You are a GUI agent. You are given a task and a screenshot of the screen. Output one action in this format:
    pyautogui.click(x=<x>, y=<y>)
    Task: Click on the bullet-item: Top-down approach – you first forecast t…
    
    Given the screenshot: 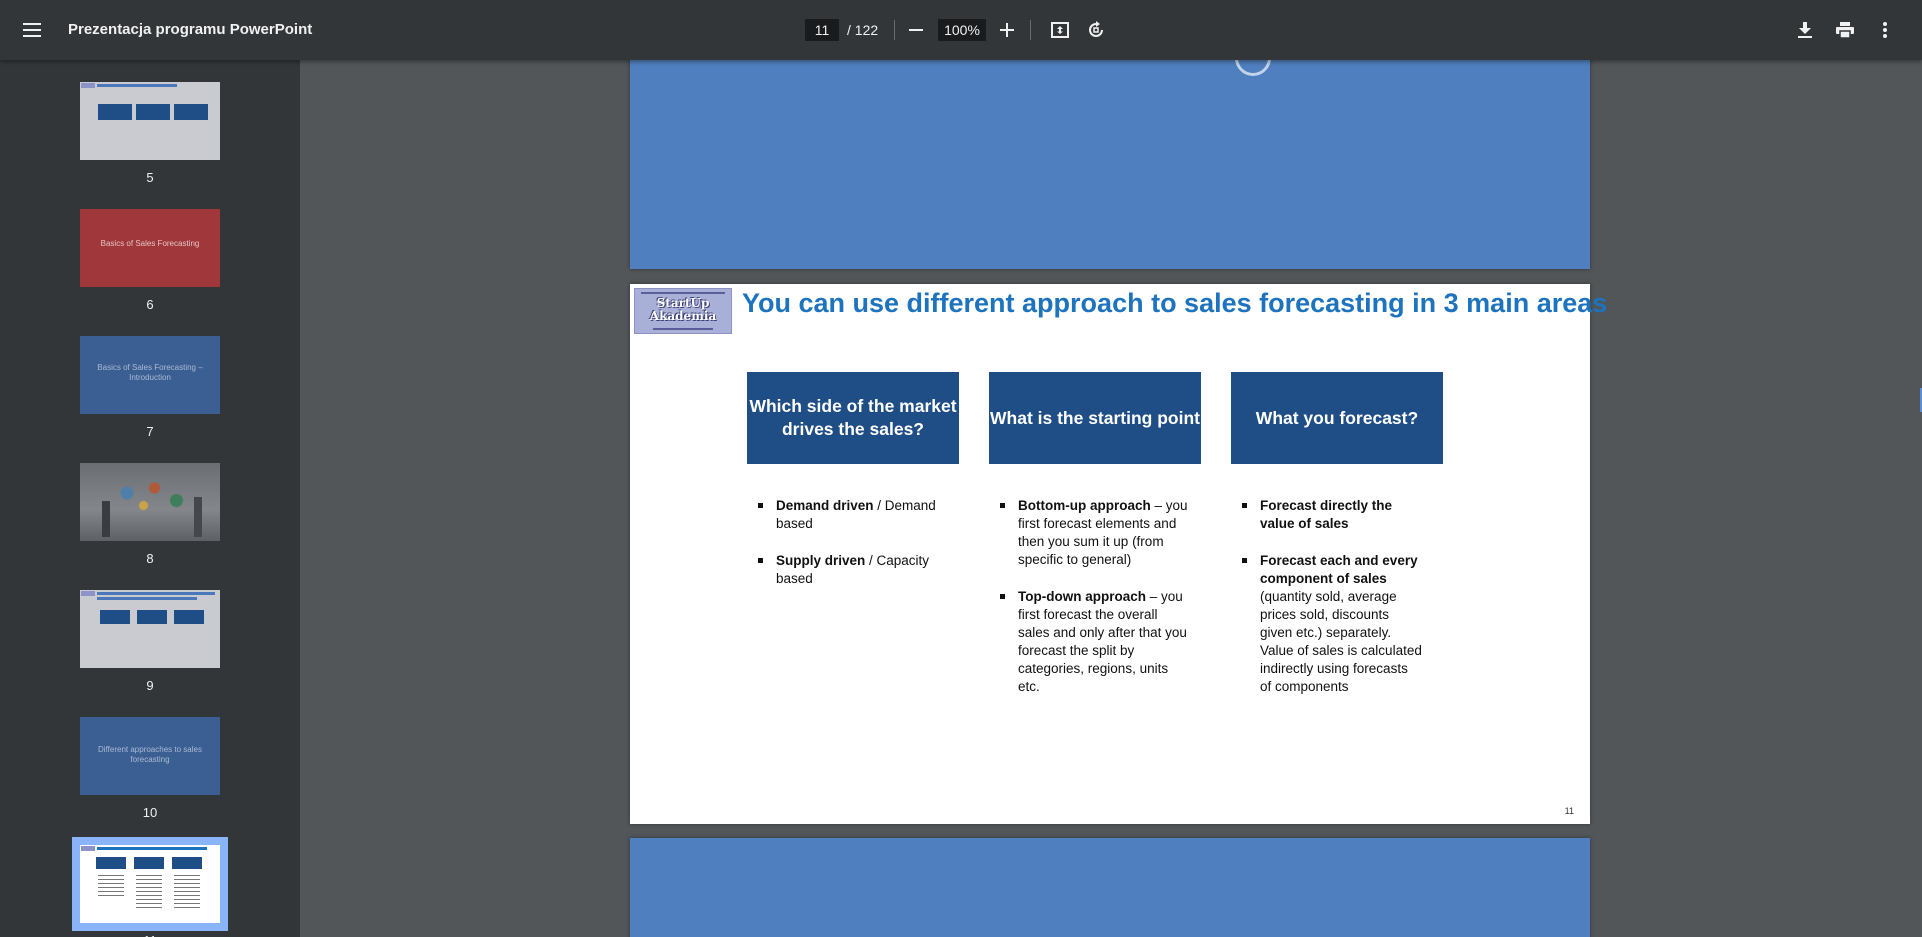 What is the action you would take?
    pyautogui.click(x=1095, y=642)
    